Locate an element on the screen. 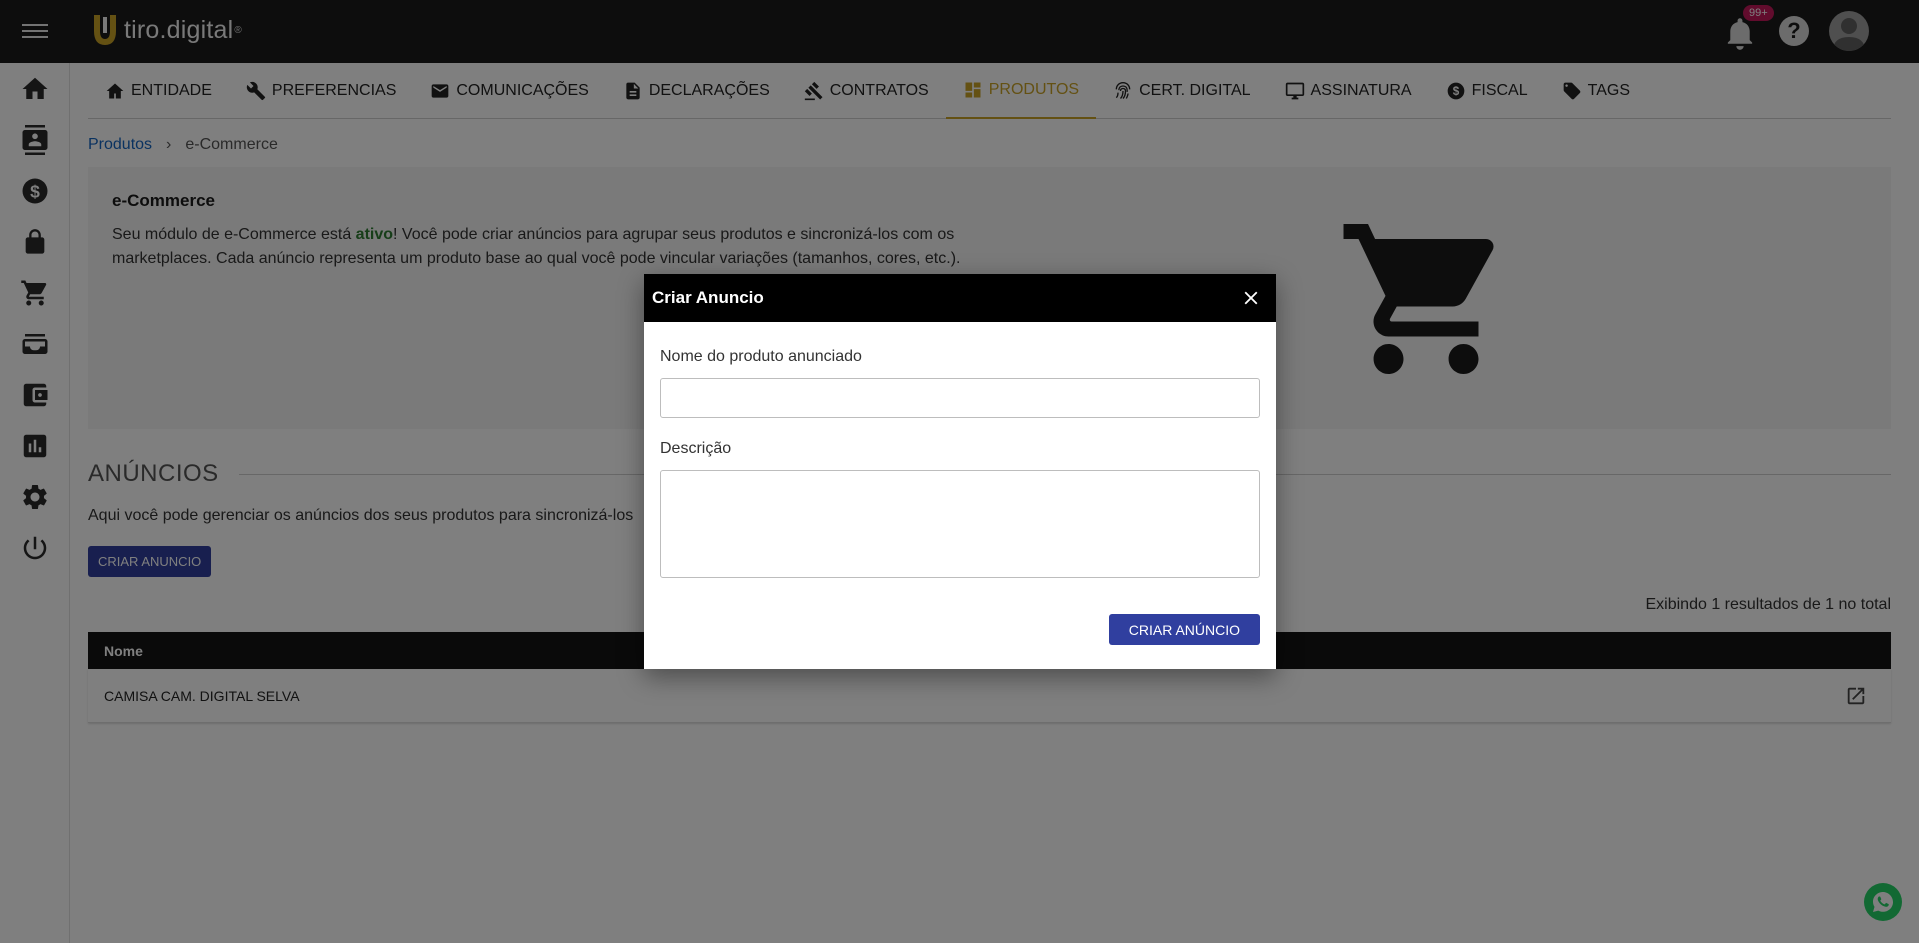 The width and height of the screenshot is (1919, 943). submit-create-listing-button: CRIAR ANÚNCIO is located at coordinates (1184, 629).